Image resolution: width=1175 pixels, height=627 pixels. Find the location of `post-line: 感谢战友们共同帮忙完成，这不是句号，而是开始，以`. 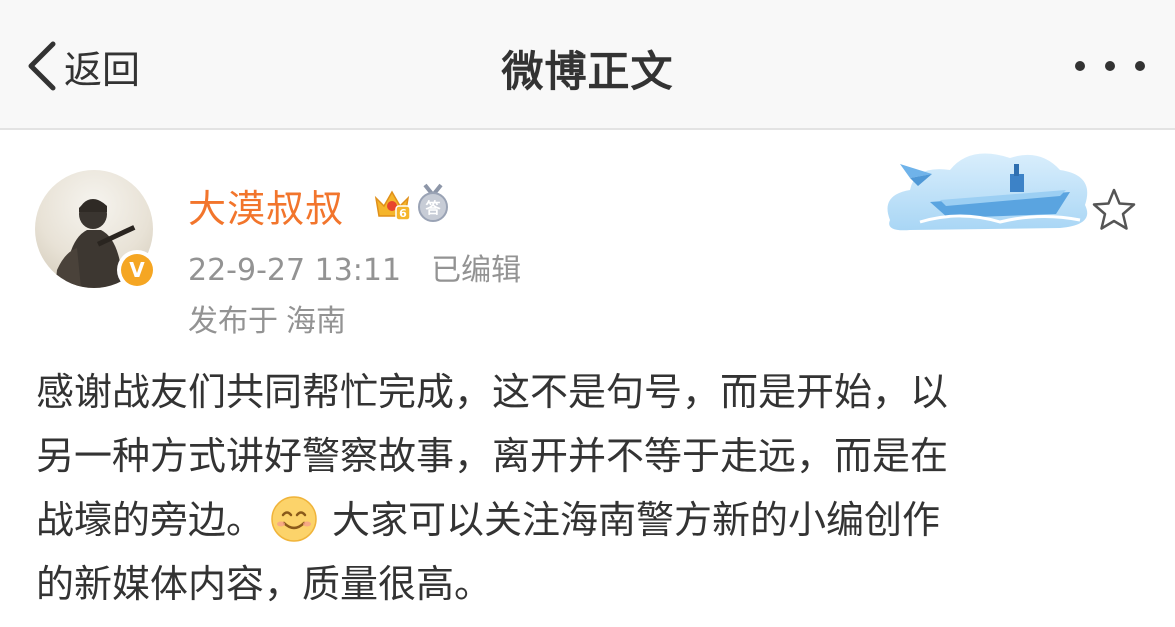

post-line: 感谢战友们共同帮忙完成，这不是句号，而是开始，以 is located at coordinates (492, 392).